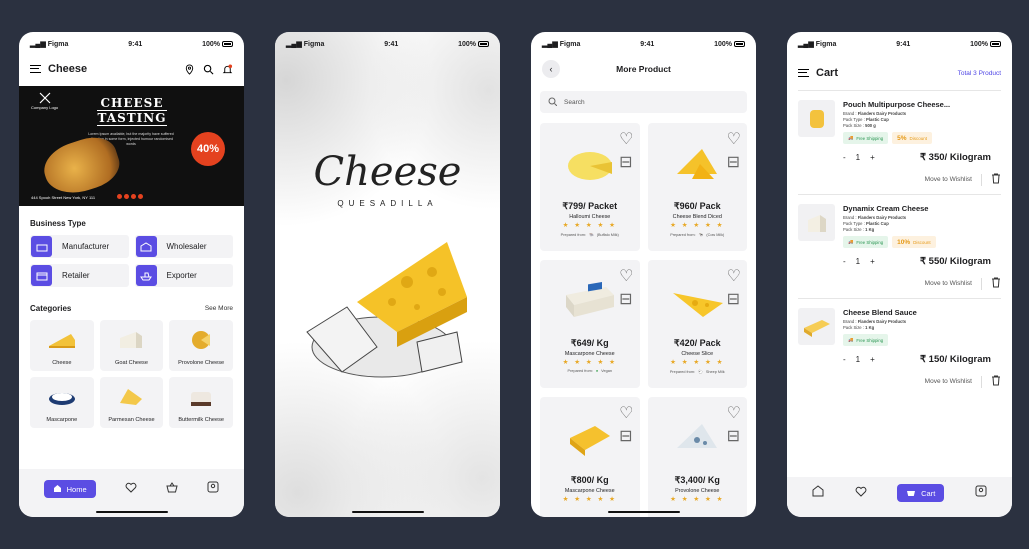 Image resolution: width=1029 pixels, height=549 pixels. What do you see at coordinates (79, 246) in the screenshot?
I see `business-manufacturer: Manufacturer` at bounding box center [79, 246].